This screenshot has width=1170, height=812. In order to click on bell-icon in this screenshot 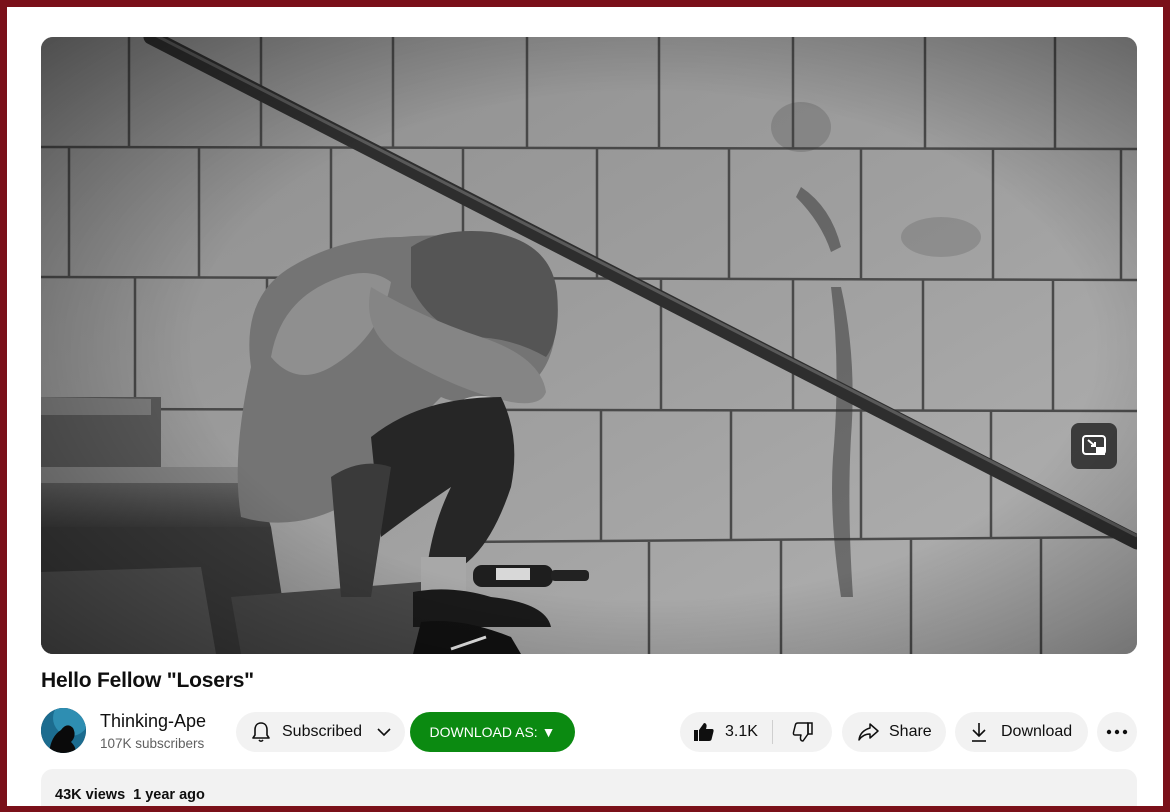, I will do `click(261, 732)`.